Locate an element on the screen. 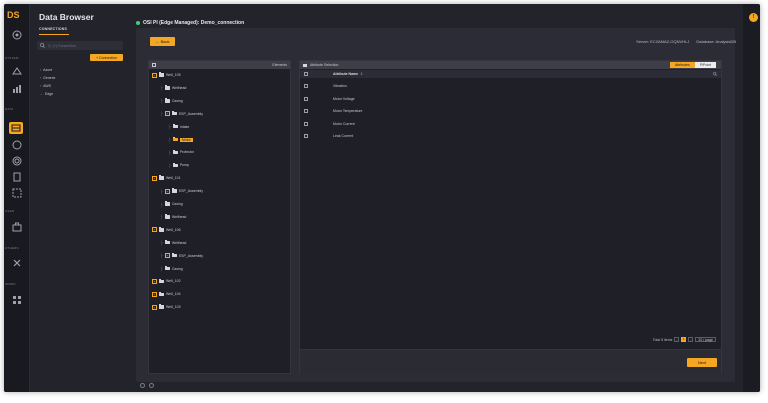  chart-icon is located at coordinates (17, 89).